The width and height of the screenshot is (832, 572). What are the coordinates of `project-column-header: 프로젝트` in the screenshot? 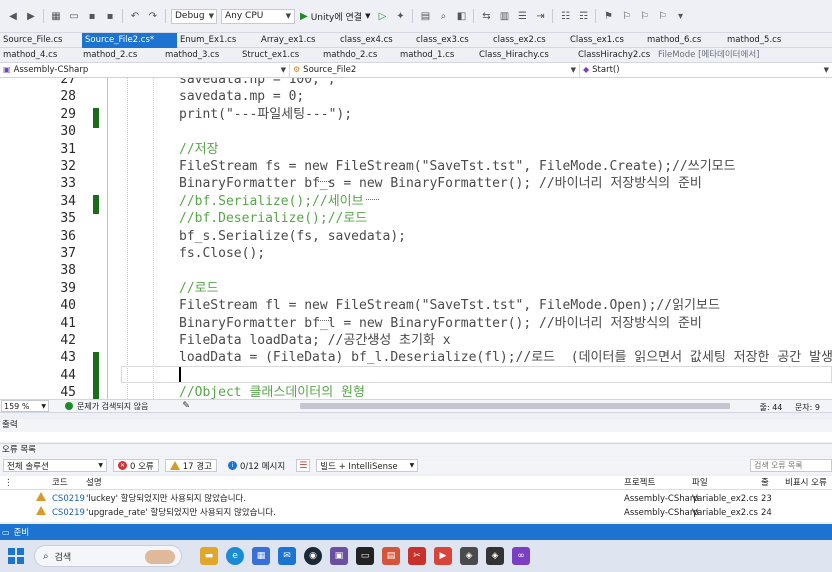 It's located at (639, 483).